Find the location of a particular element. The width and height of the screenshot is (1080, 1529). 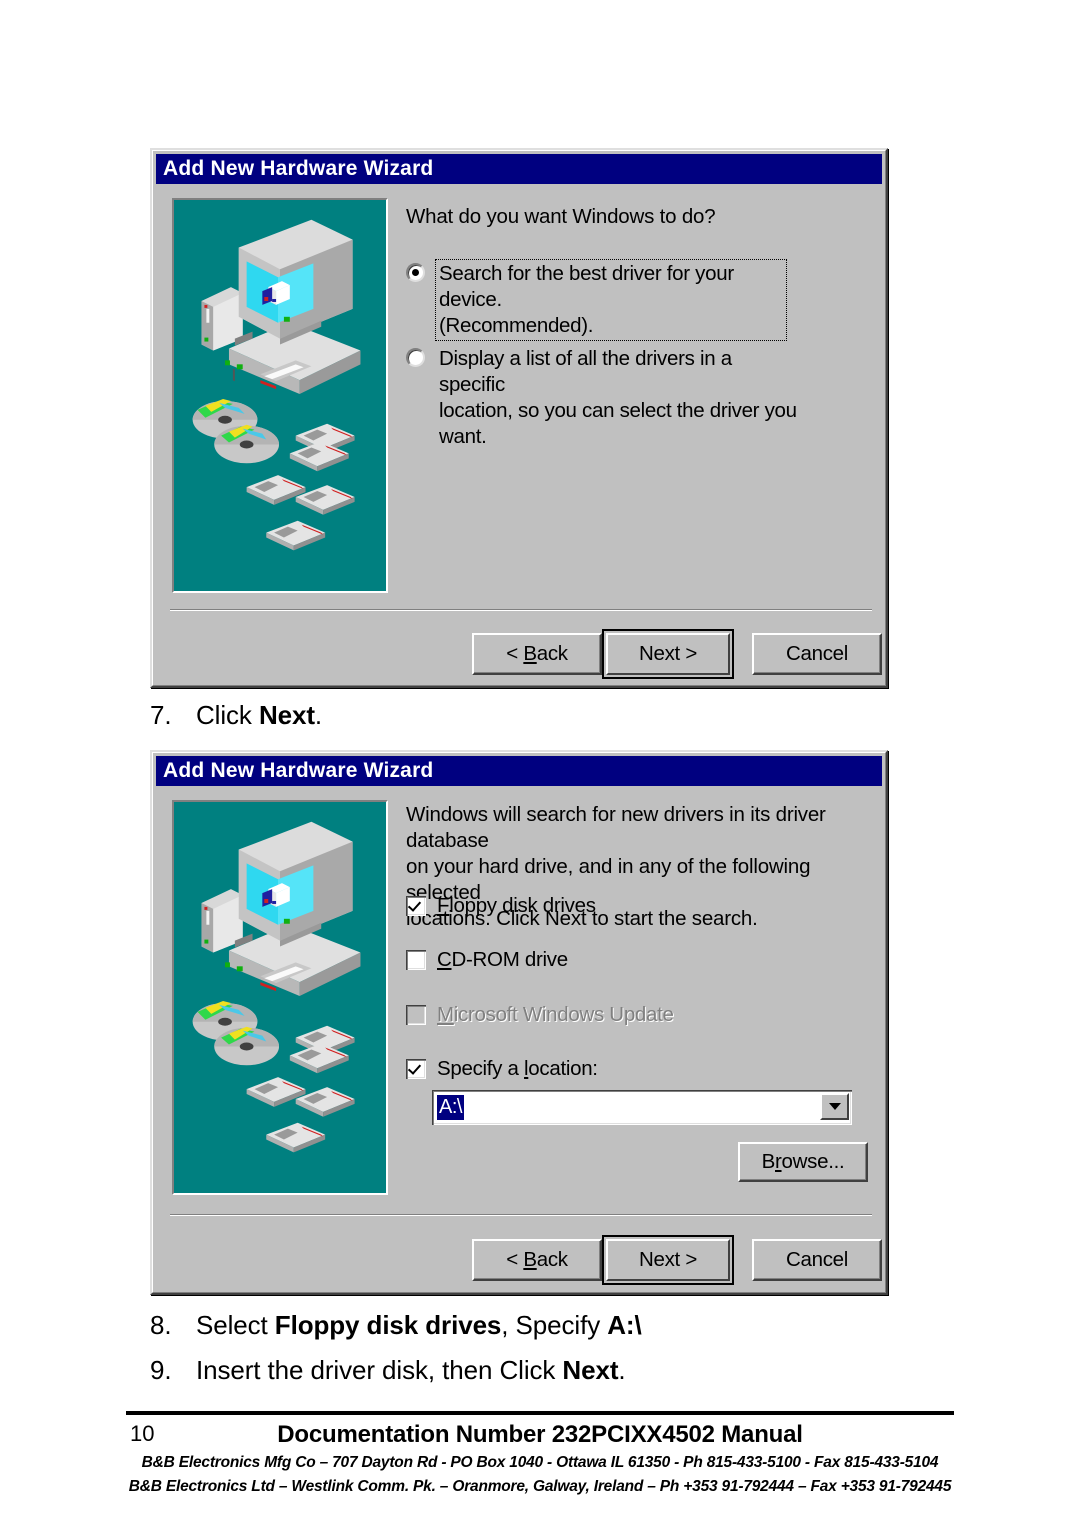

back-button-dialog-1: < Back is located at coordinates (537, 654).